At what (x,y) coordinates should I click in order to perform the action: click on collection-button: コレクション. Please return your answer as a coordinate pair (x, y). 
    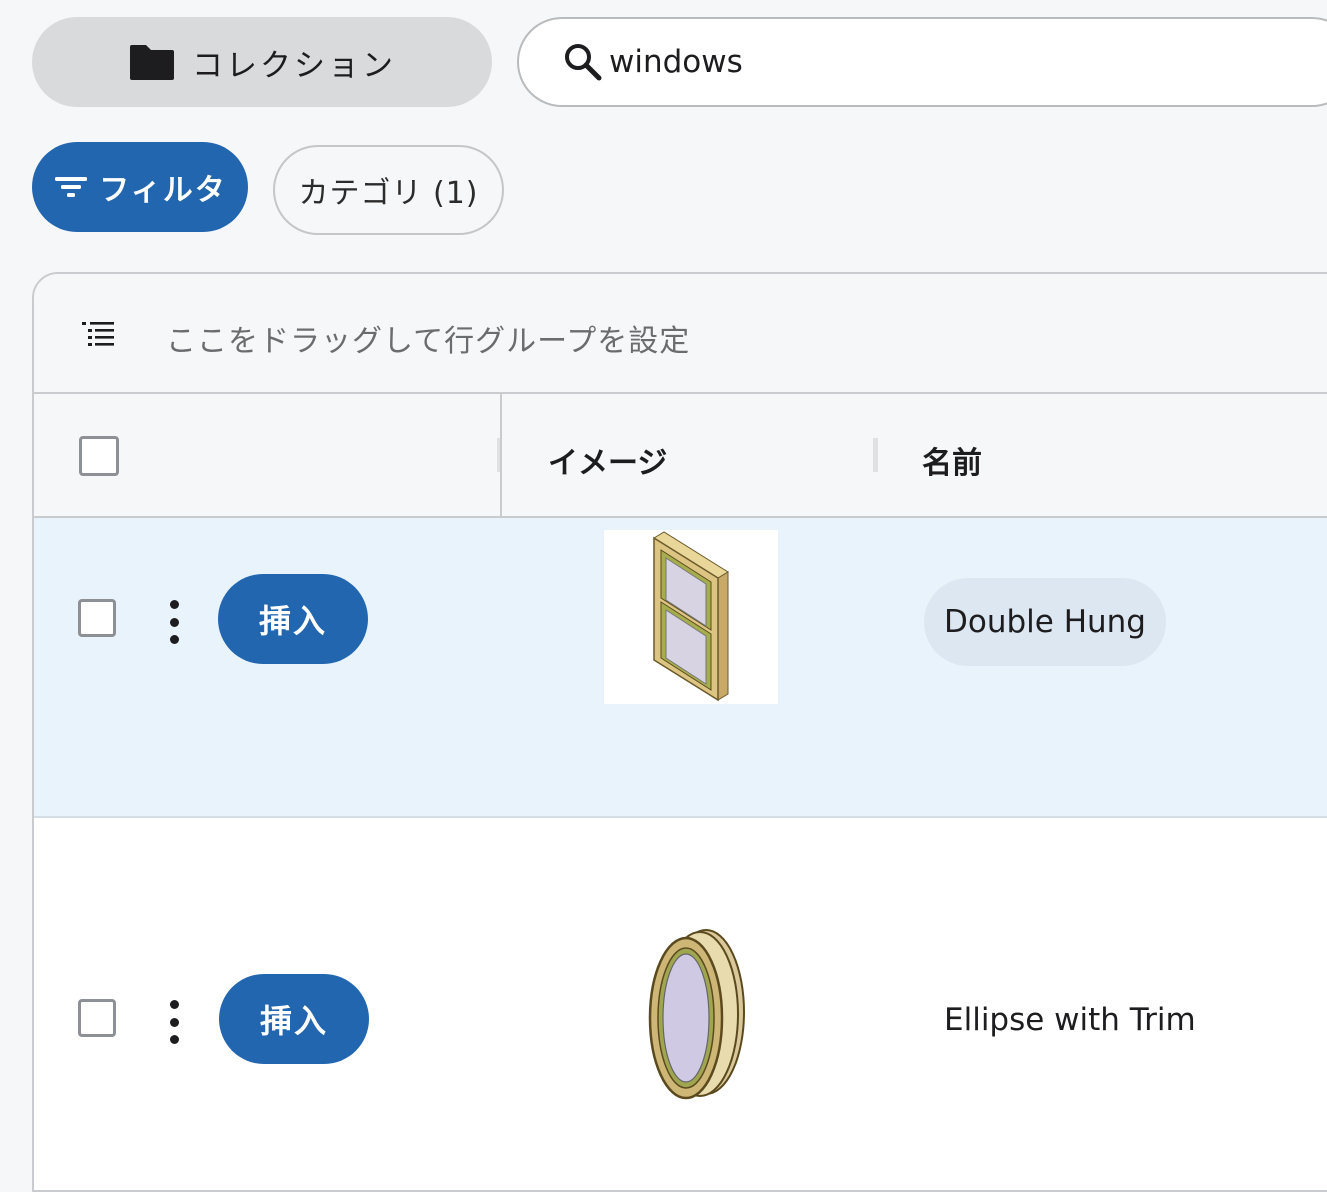
    Looking at the image, I should click on (262, 62).